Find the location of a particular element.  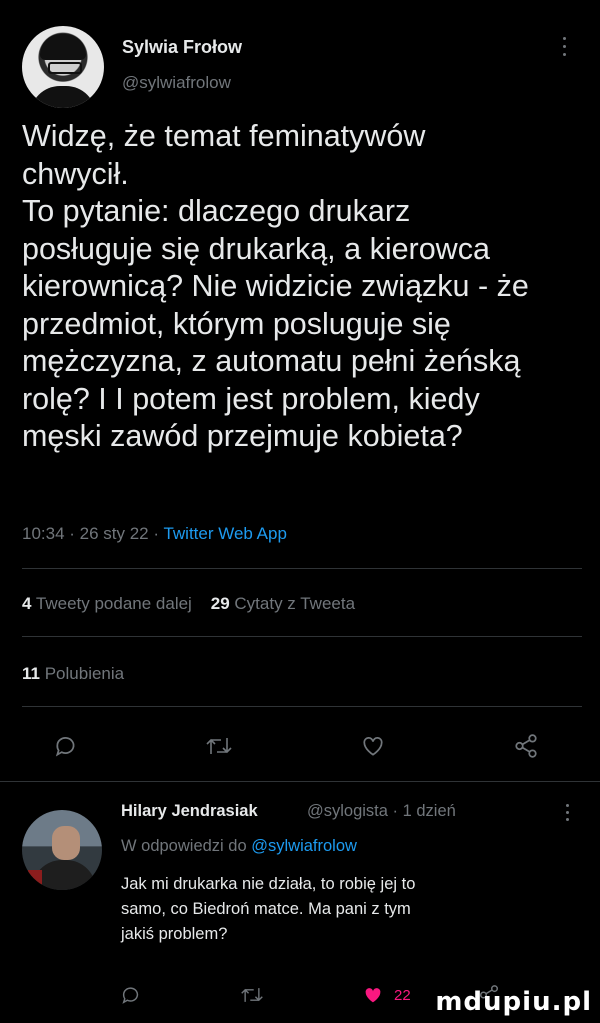

reply-author-avatar is located at coordinates (62, 850).